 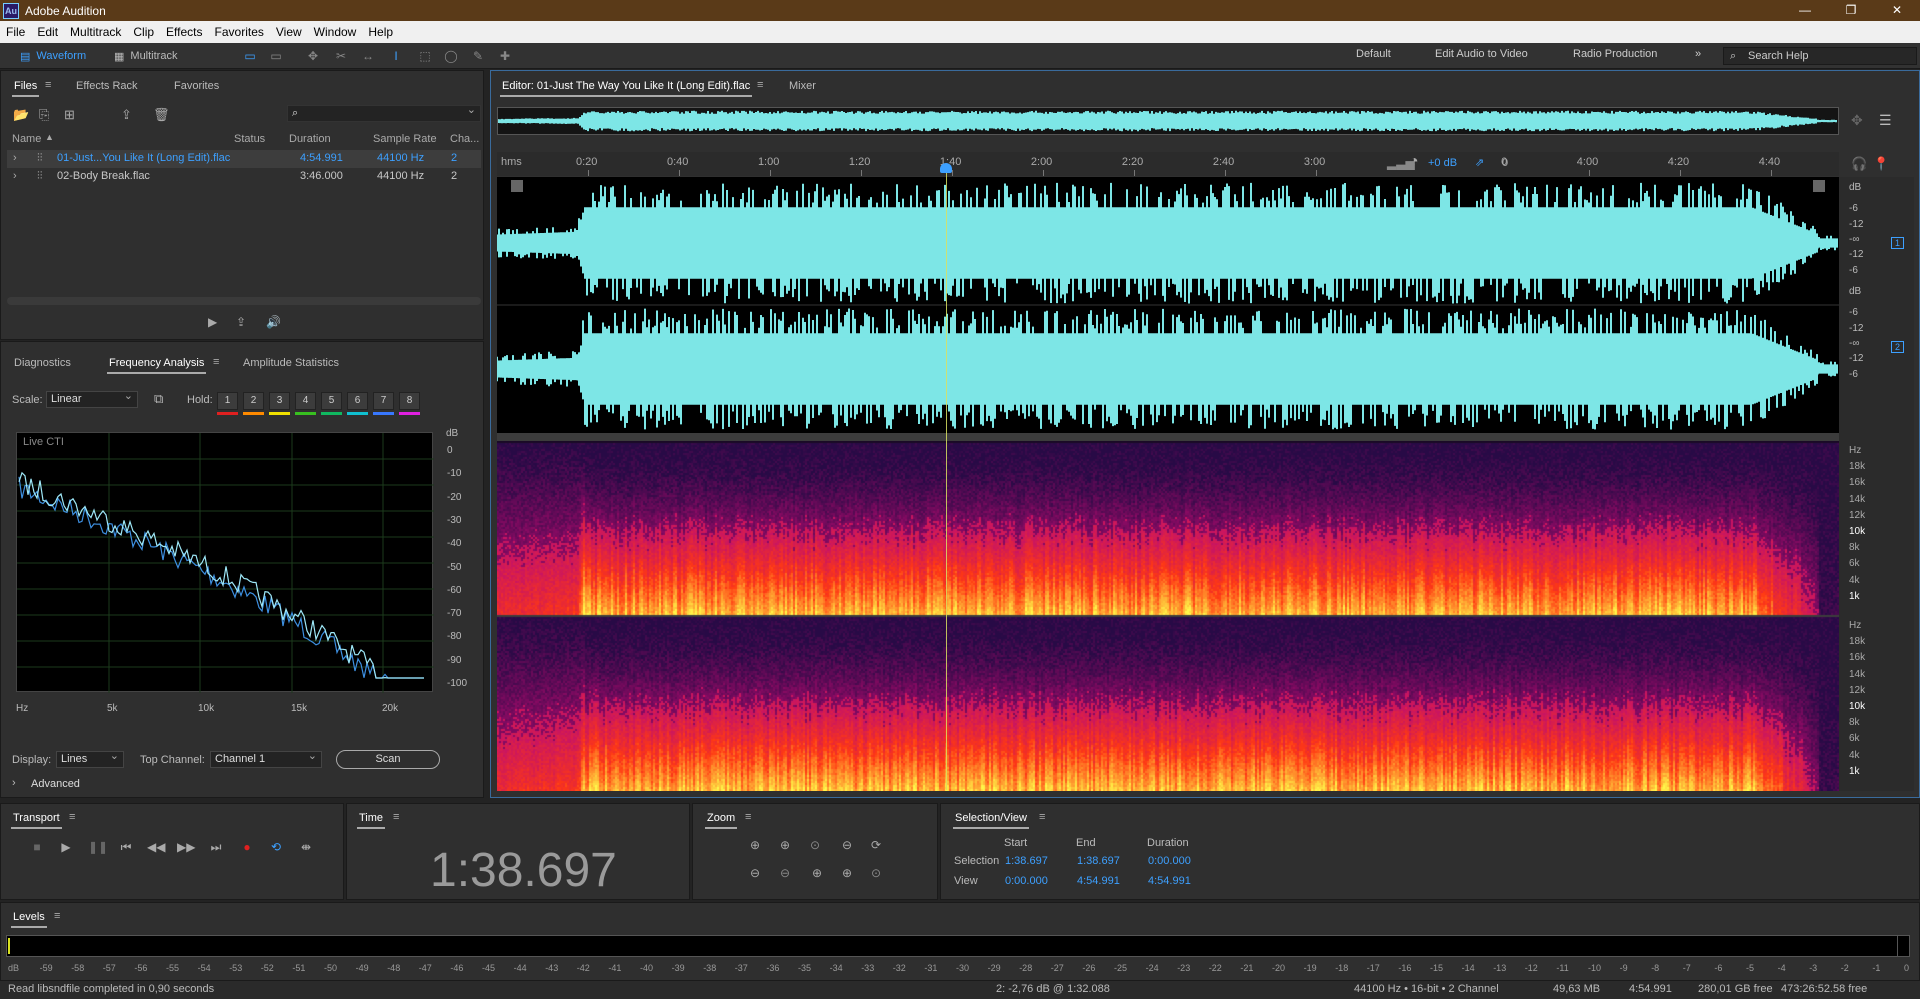 What do you see at coordinates (1885, 120) in the screenshot?
I see `panel-options-icon: ☰` at bounding box center [1885, 120].